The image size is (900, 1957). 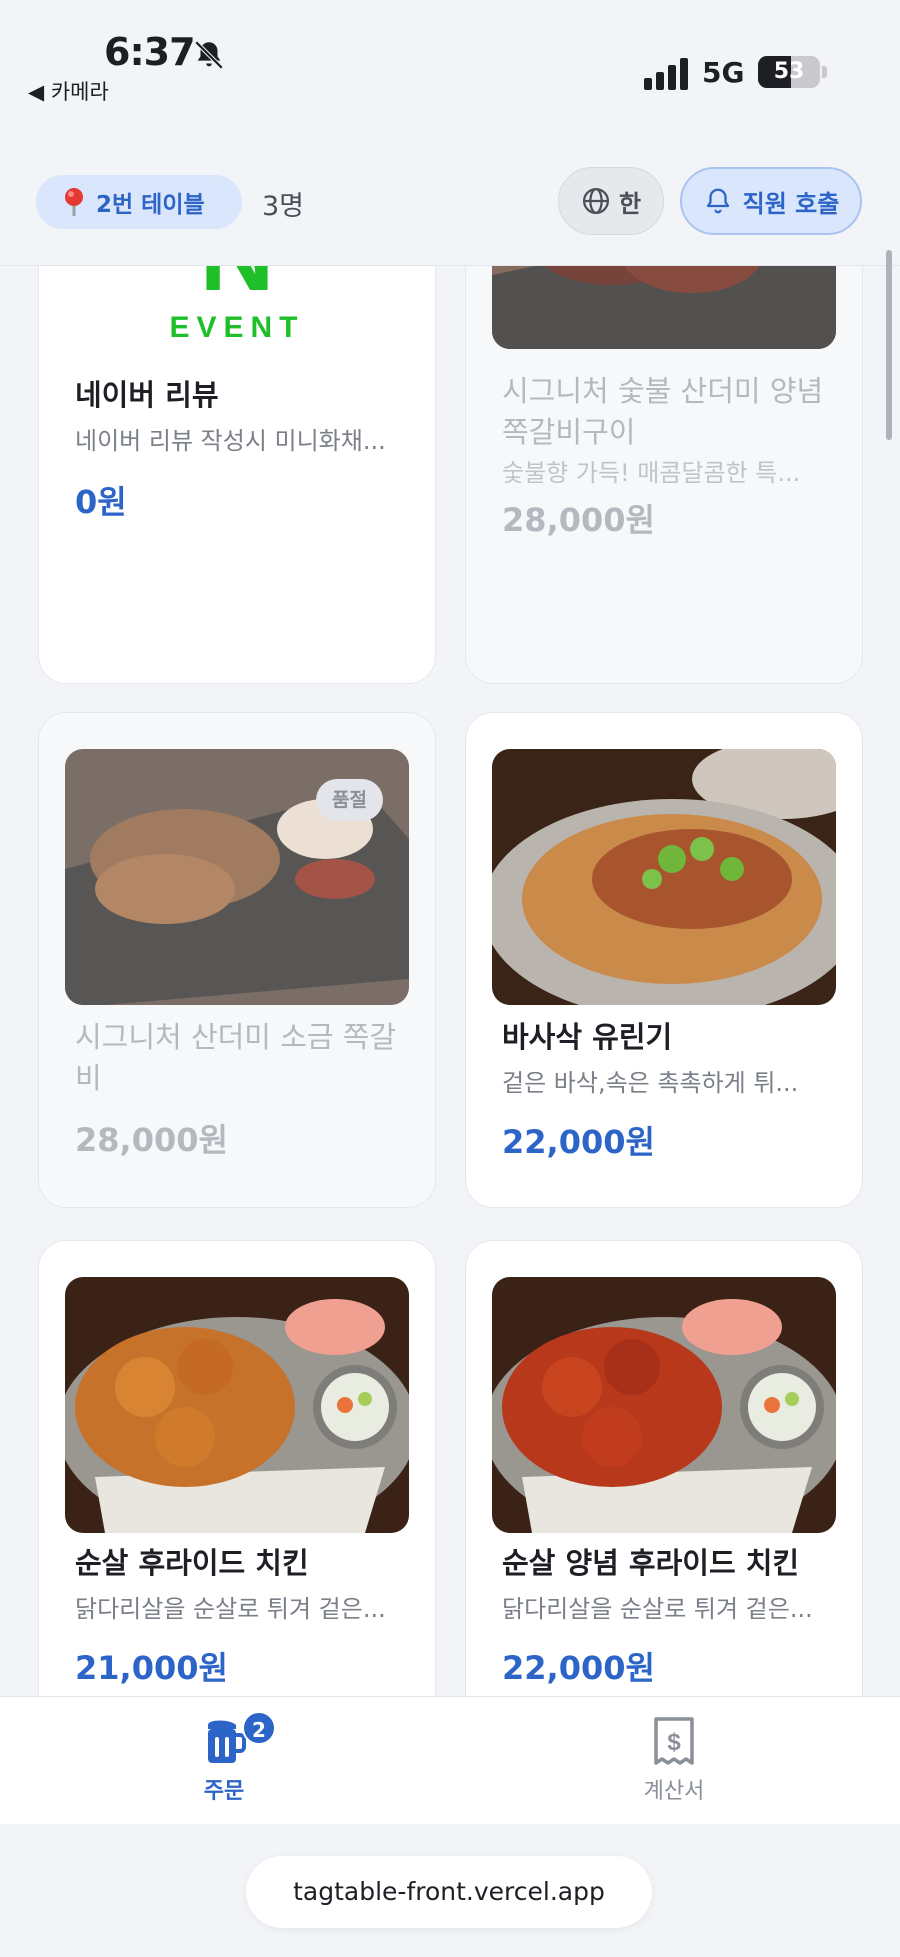 I want to click on people-count: 3명, so click(x=283, y=206).